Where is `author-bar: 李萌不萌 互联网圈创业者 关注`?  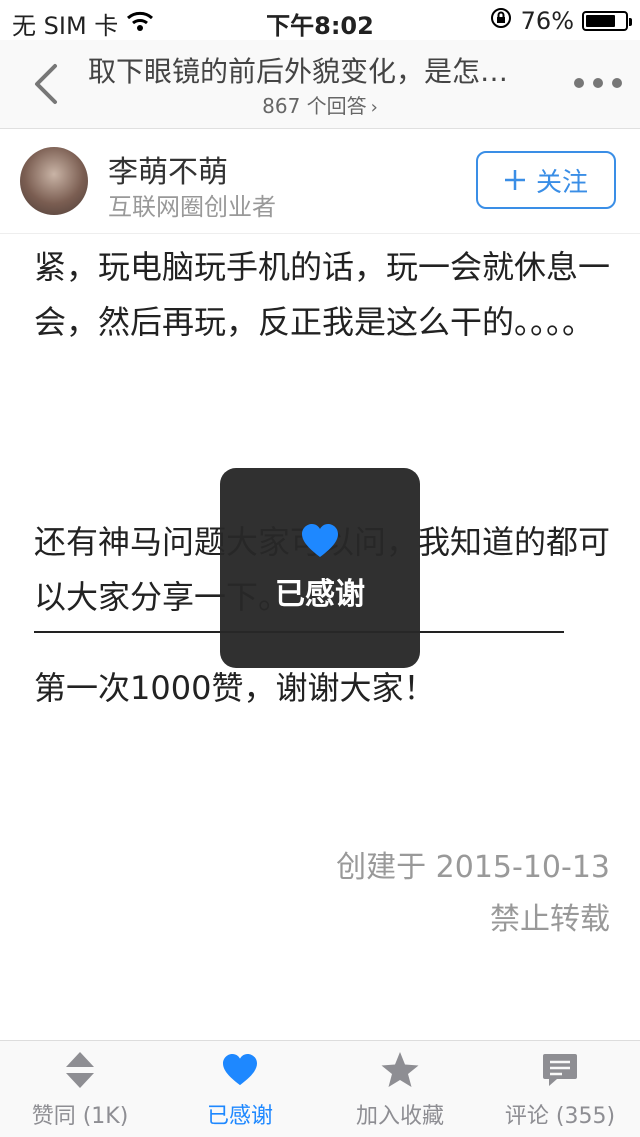
author-bar: 李萌不萌 互联网圈创业者 关注 is located at coordinates (320, 181).